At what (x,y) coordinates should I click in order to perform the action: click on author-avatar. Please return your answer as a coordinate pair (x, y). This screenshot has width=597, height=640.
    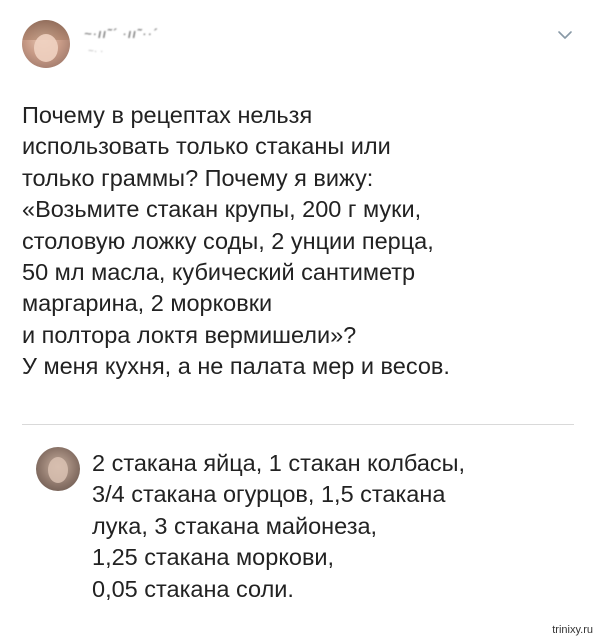
    Looking at the image, I should click on (46, 44).